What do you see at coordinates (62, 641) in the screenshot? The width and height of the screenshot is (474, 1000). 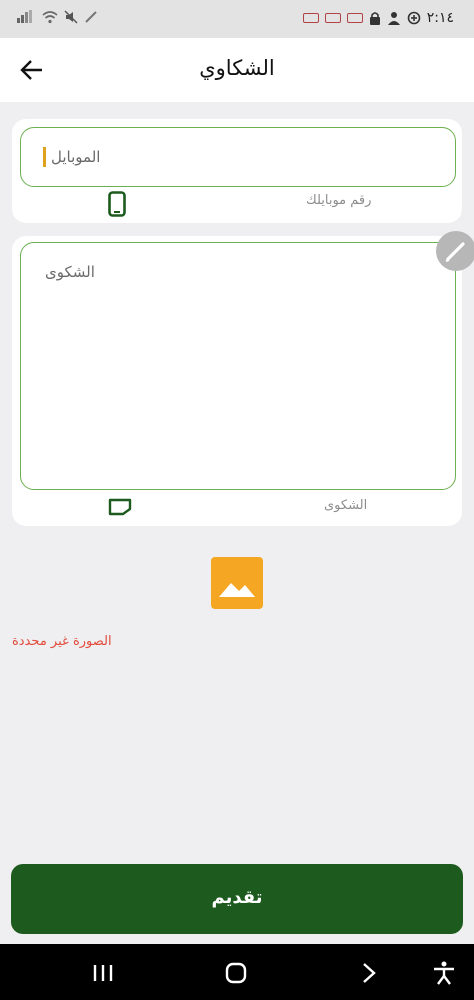 I see `image-error-text: الصورة غير محددة` at bounding box center [62, 641].